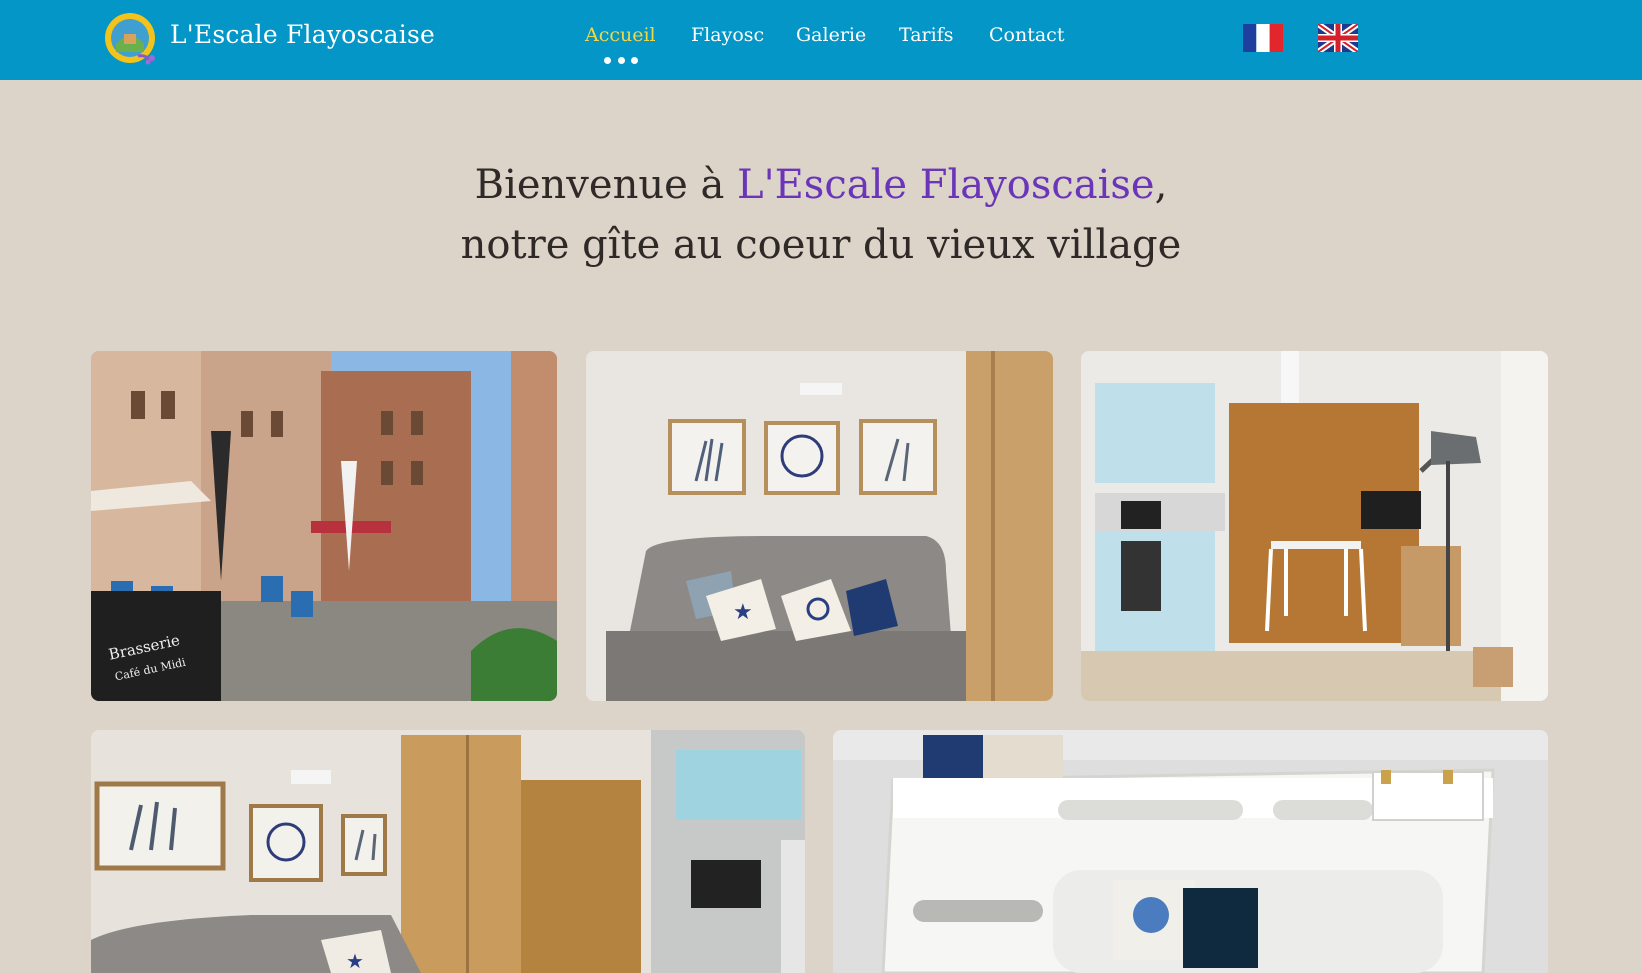  I want to click on nav-item-galerie: Galerie, so click(831, 35).